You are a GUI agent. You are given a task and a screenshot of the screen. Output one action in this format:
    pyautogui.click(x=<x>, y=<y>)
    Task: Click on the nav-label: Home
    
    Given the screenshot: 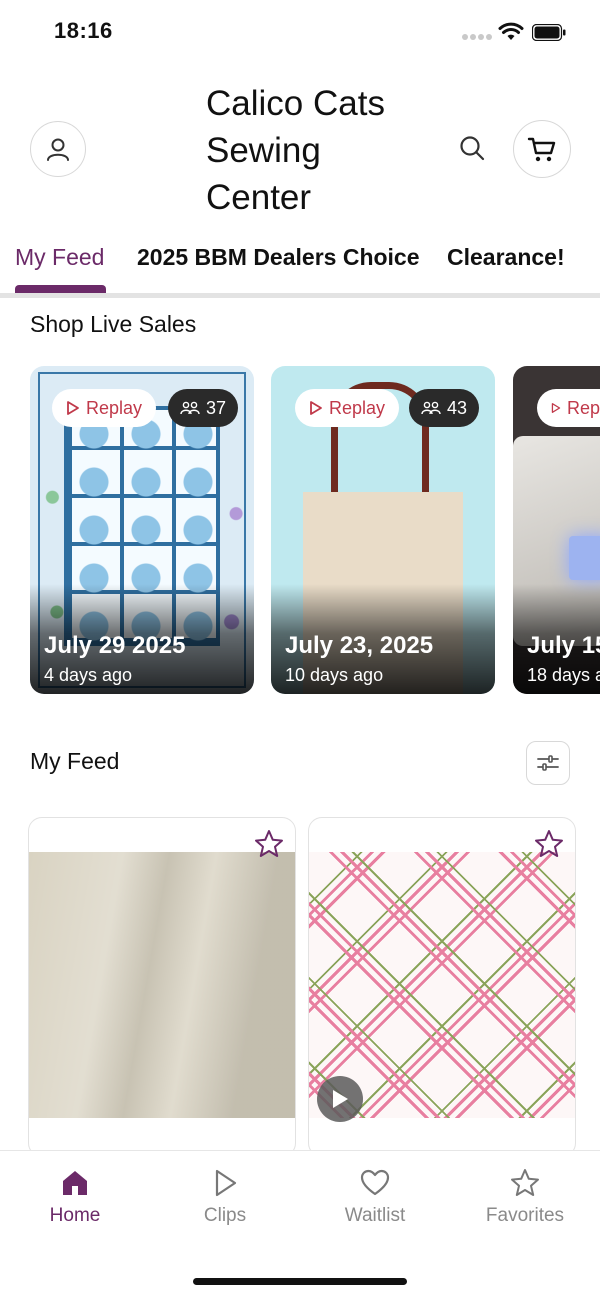 What is the action you would take?
    pyautogui.click(x=75, y=1215)
    